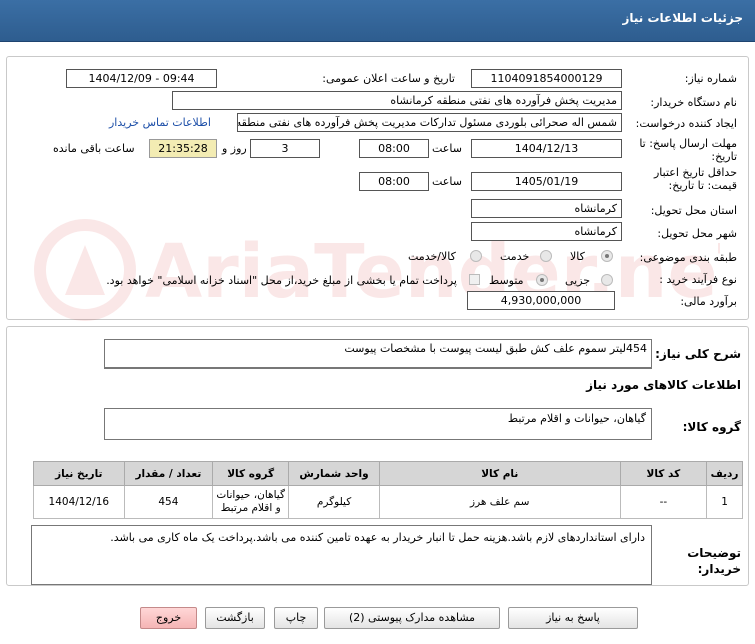  Describe the element at coordinates (447, 181) in the screenshot. I see `price-time-label: ساعت` at that location.